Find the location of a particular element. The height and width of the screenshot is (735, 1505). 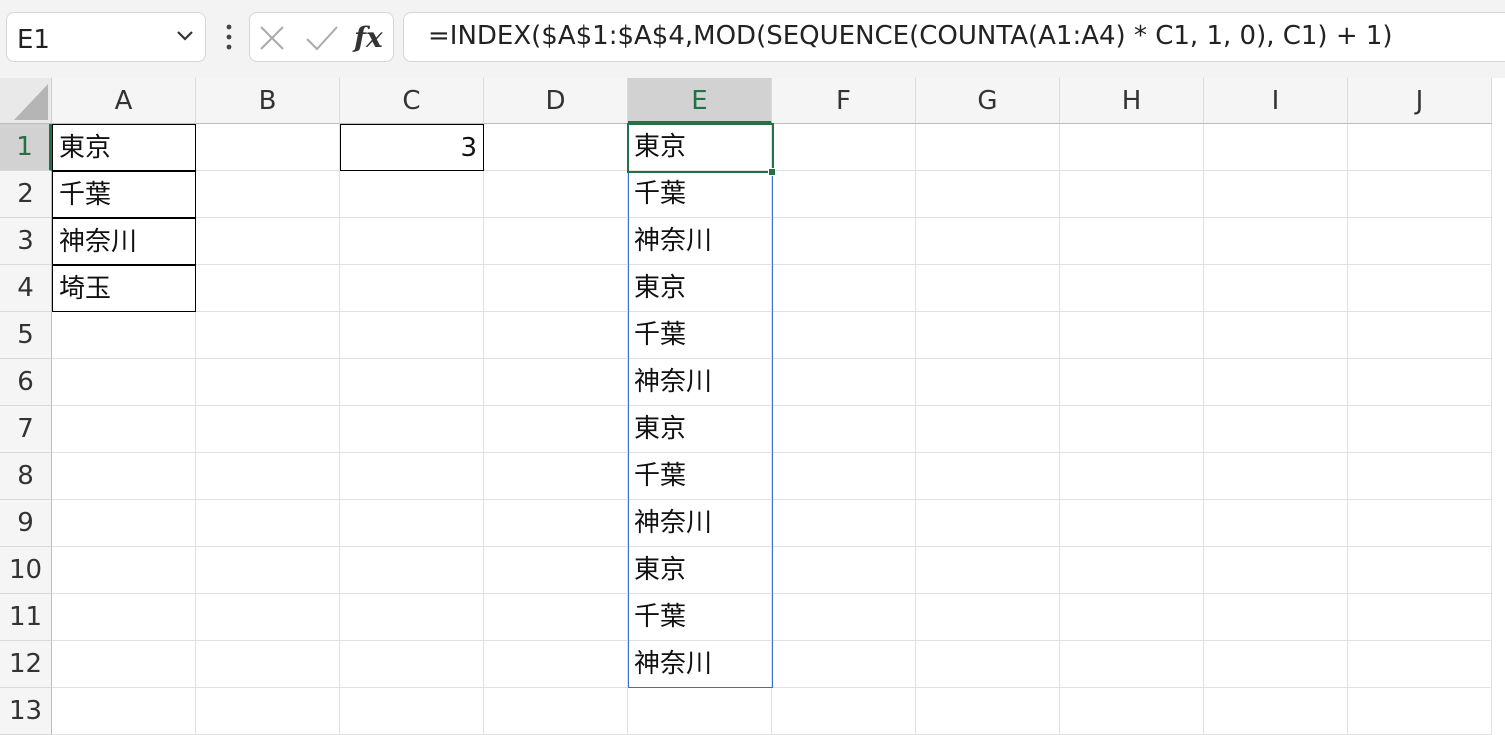

cell-i2 is located at coordinates (1276, 194).